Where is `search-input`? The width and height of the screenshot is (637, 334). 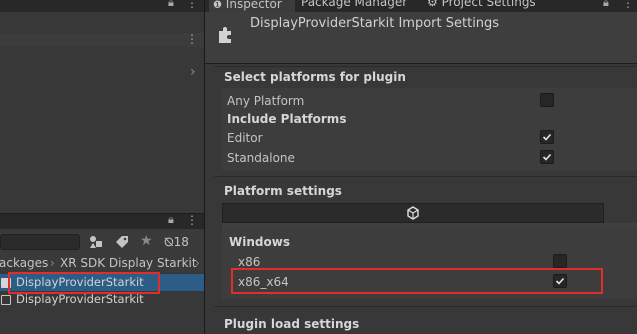
search-input is located at coordinates (40, 242).